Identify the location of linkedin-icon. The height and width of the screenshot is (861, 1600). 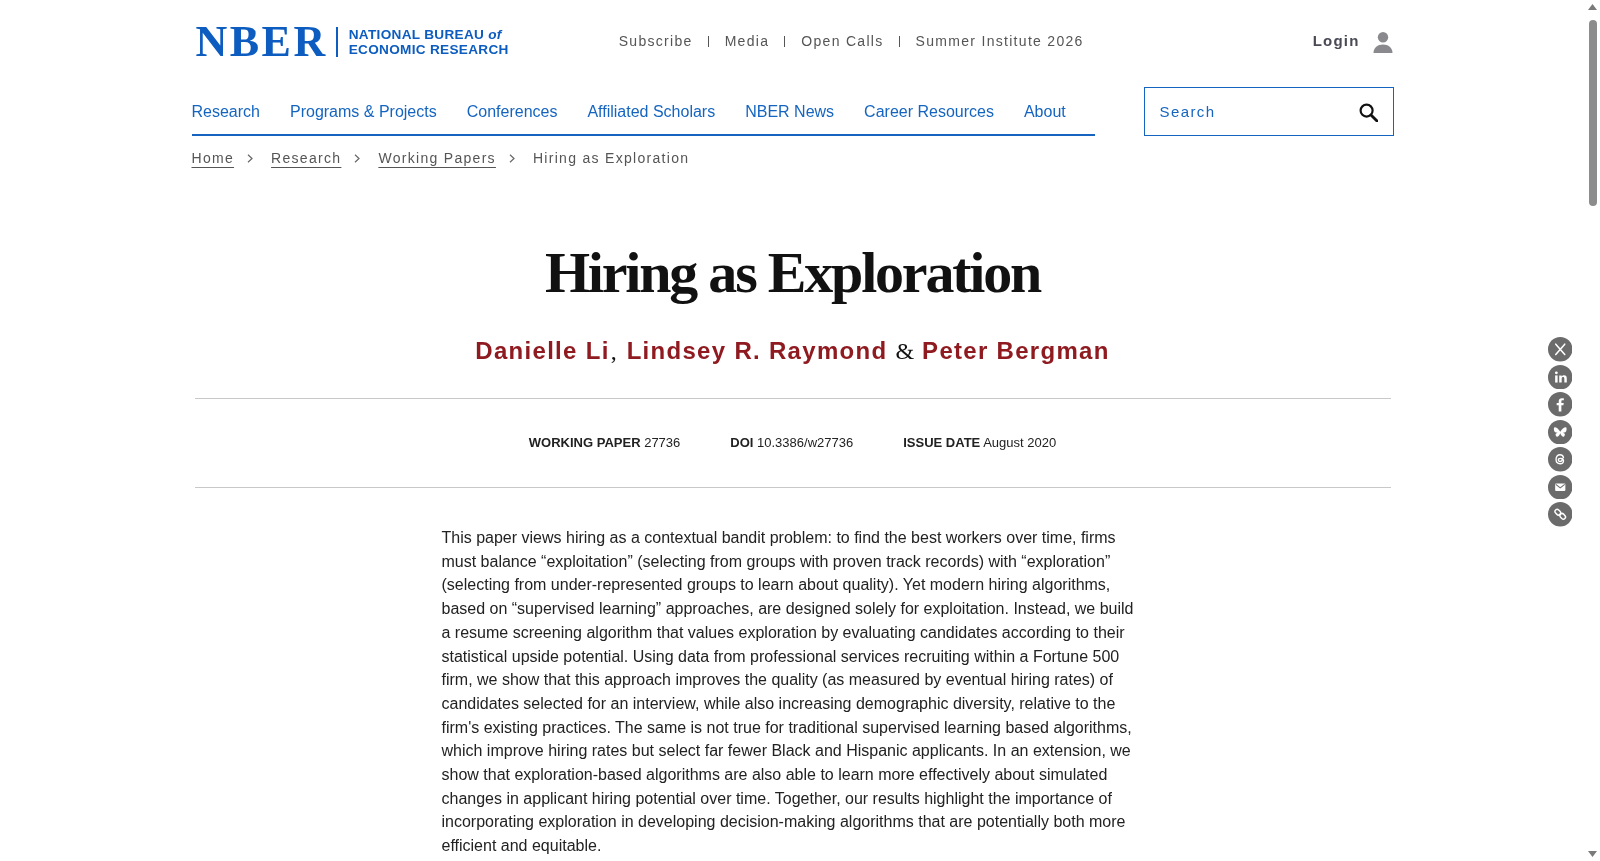
(1559, 376).